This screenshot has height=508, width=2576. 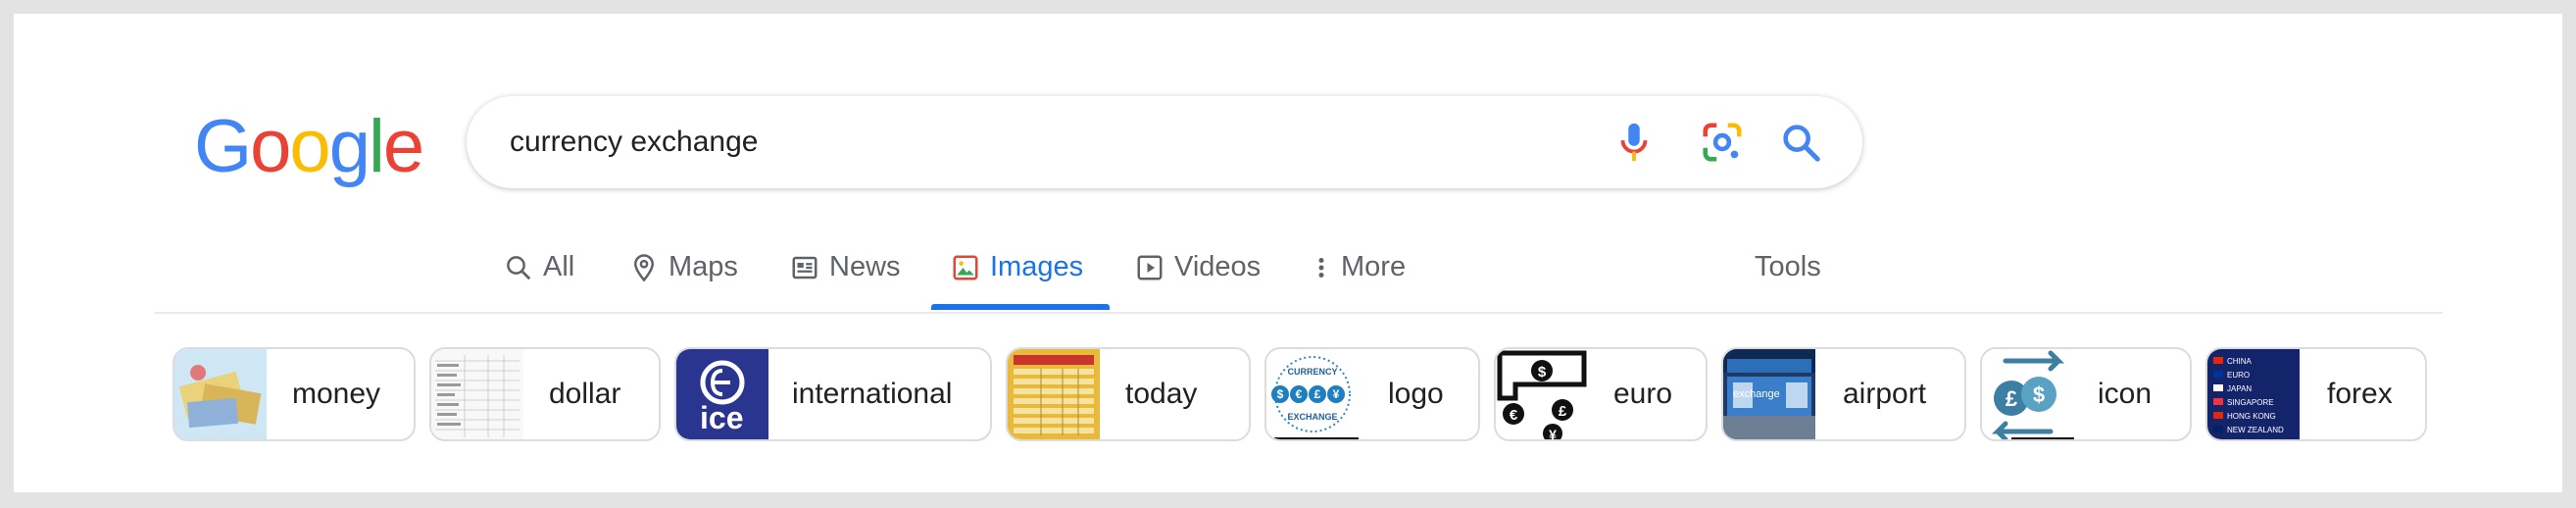 I want to click on airport-thumb-text: exchange, so click(x=1756, y=394).